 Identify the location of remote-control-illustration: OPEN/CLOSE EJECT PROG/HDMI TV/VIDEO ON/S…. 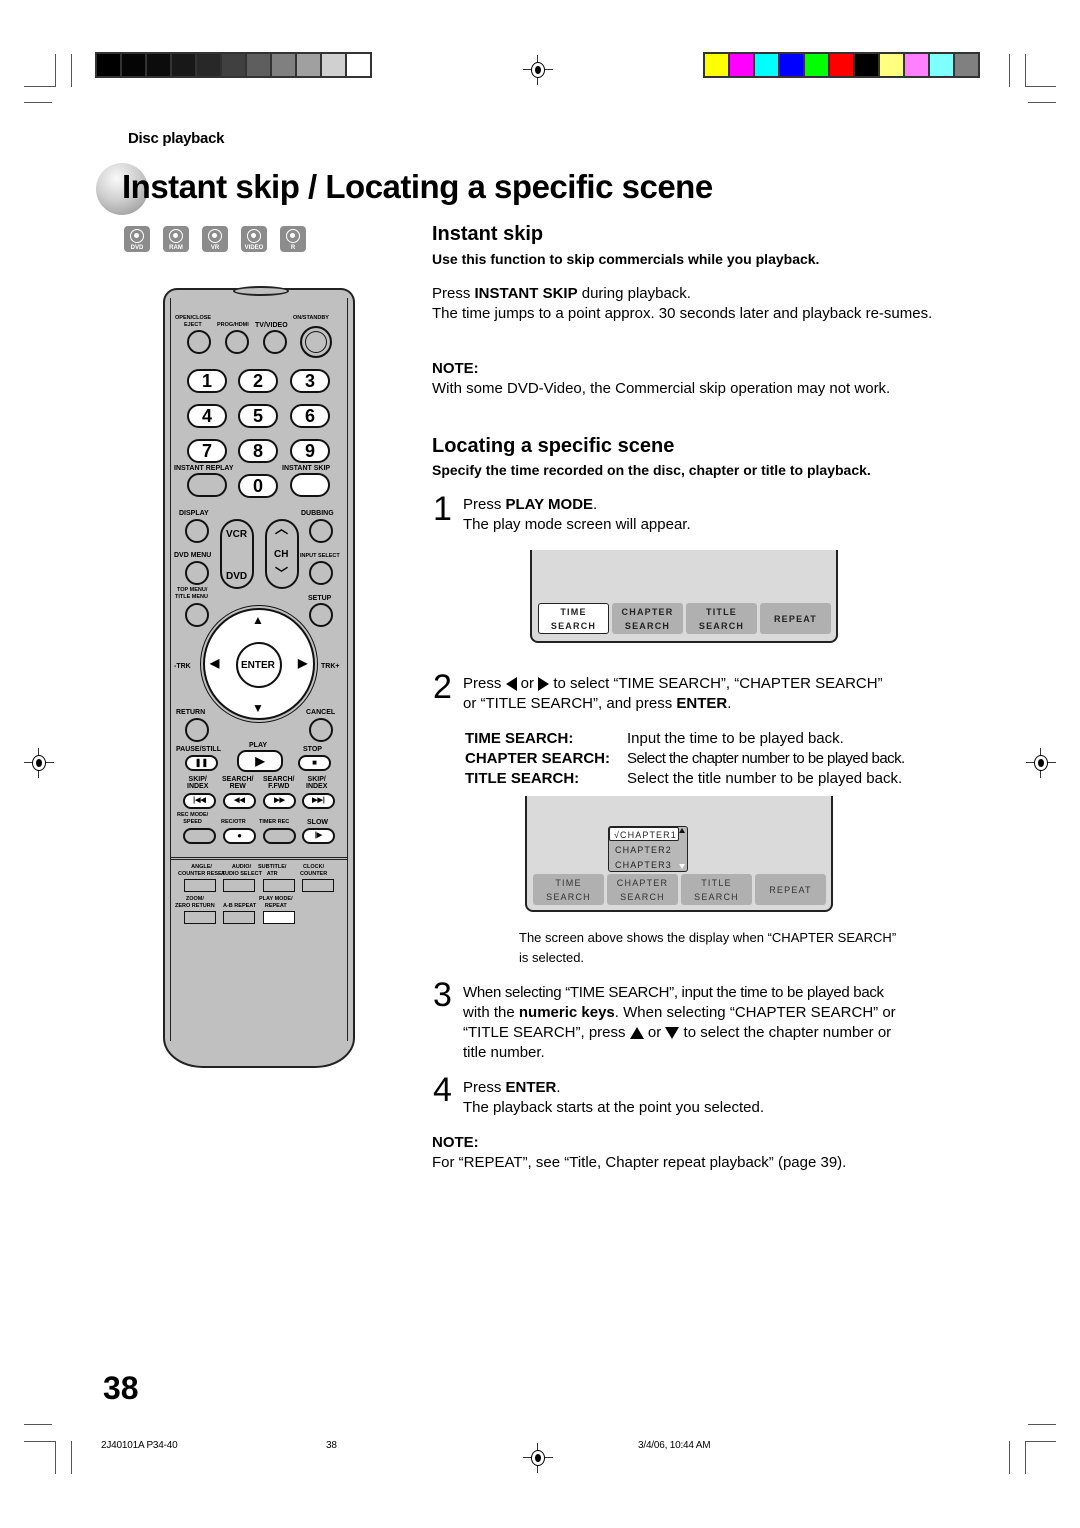
(259, 677).